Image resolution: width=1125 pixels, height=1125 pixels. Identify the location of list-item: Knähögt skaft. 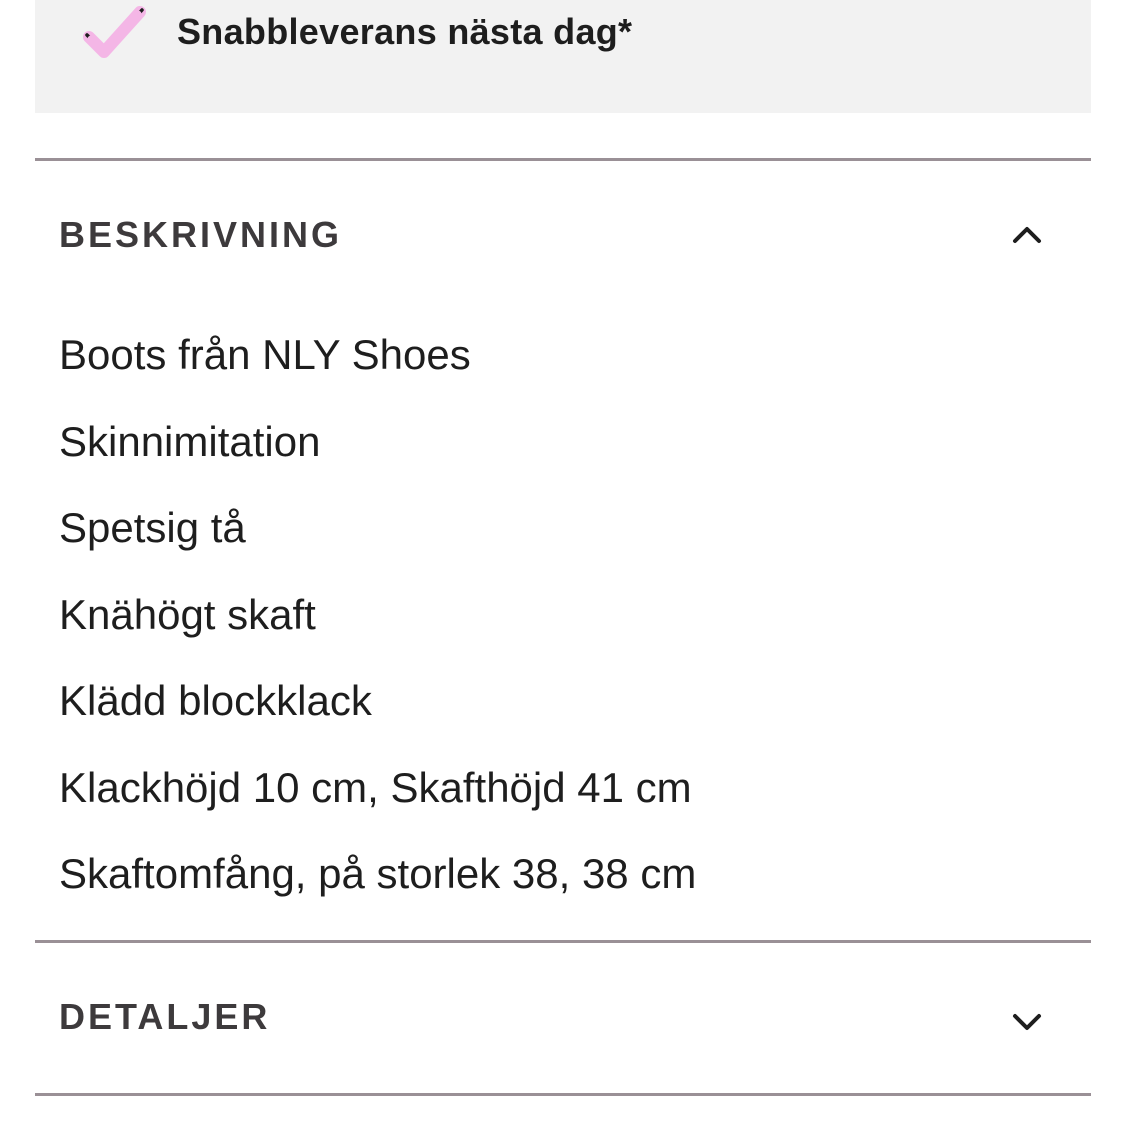
(187, 614).